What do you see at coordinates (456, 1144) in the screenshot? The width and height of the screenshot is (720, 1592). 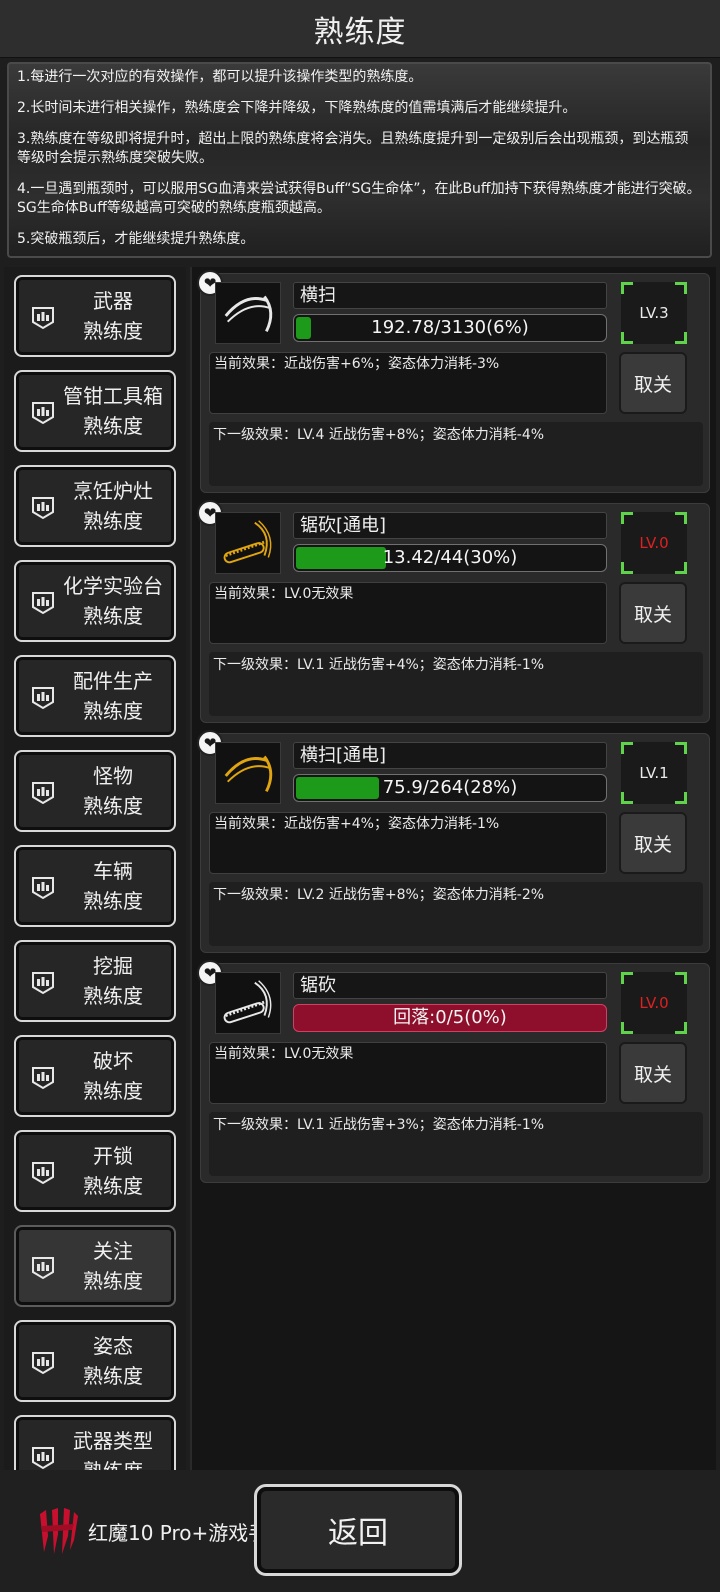 I see `next-level-effect: 下一级效果：LV.1 近战伤害+3%；姿态体力消耗-1%` at bounding box center [456, 1144].